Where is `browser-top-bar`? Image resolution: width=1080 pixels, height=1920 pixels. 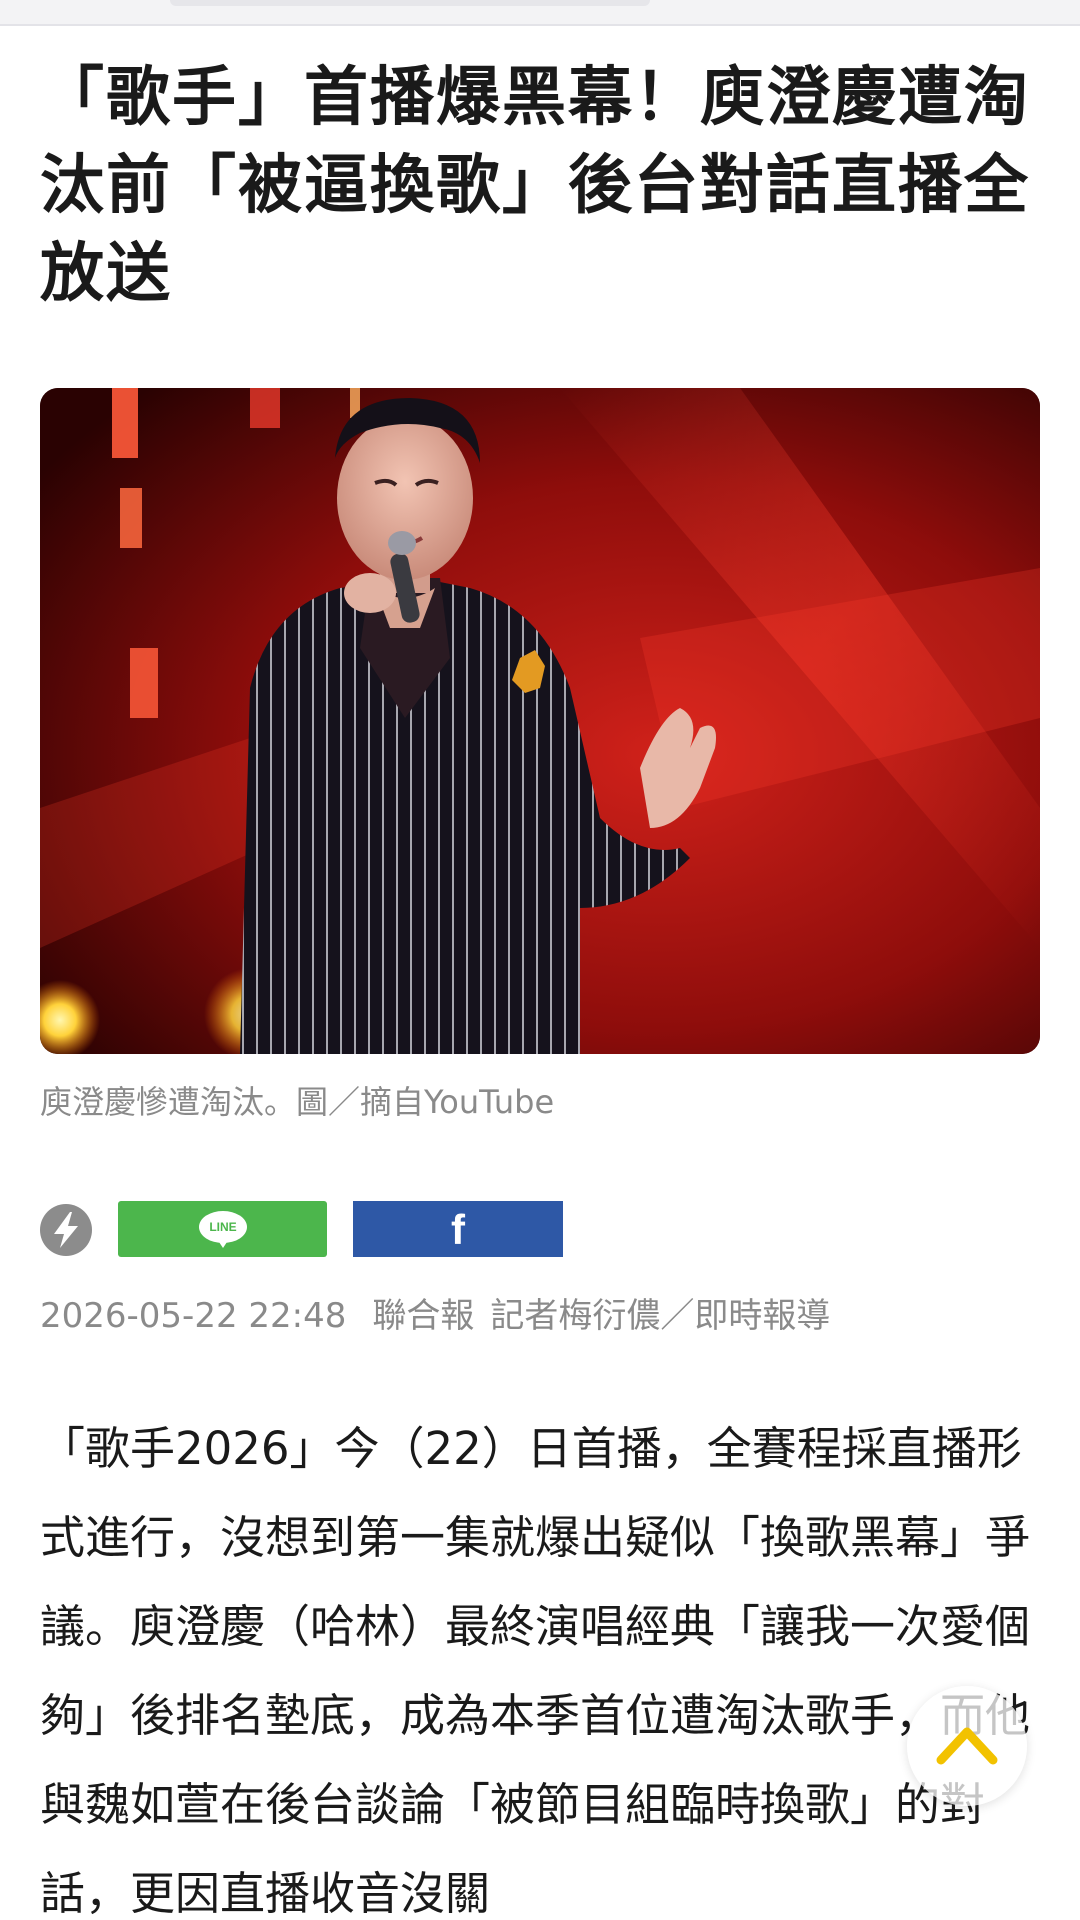
browser-top-bar is located at coordinates (540, 13).